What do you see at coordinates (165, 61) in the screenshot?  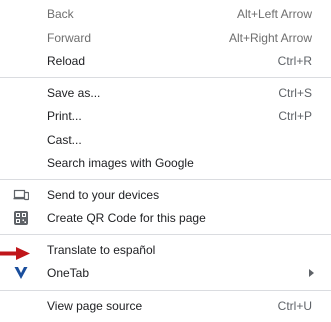 I see `menu-item-reload: Reload Ctrl+R` at bounding box center [165, 61].